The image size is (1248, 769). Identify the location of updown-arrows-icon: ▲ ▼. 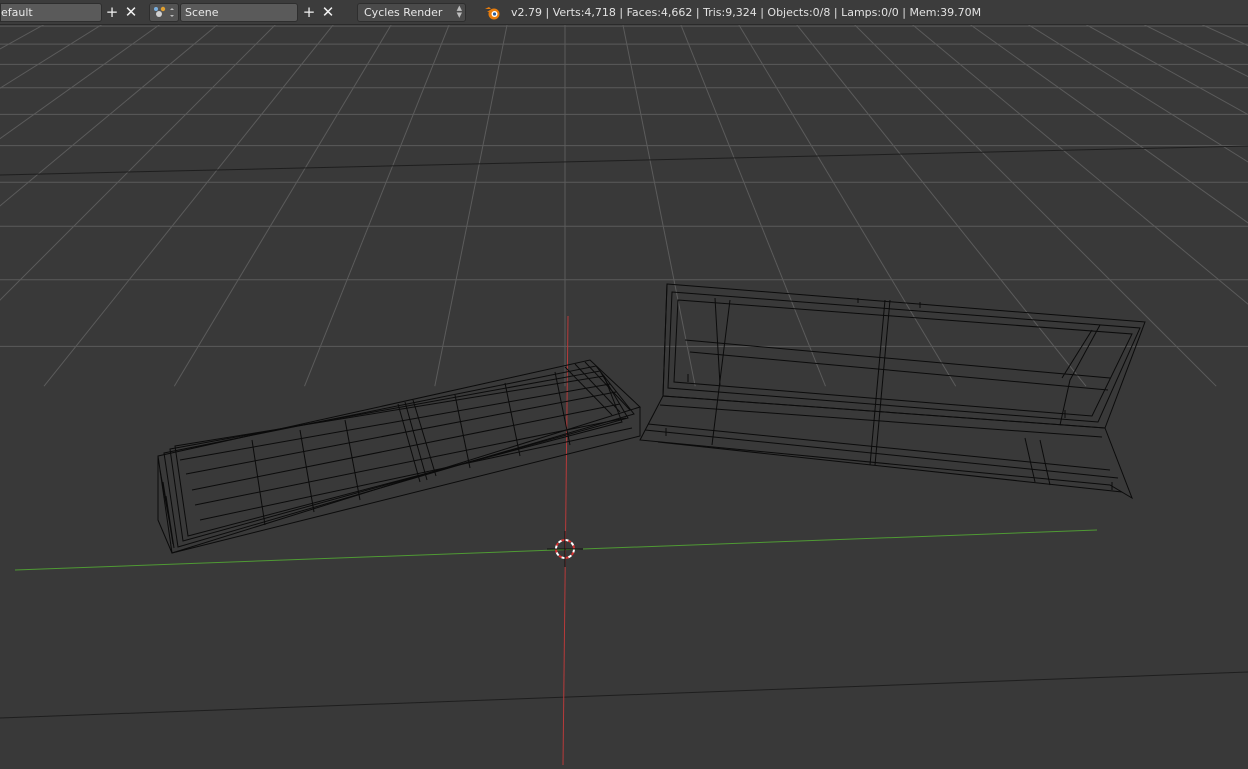
(459, 11).